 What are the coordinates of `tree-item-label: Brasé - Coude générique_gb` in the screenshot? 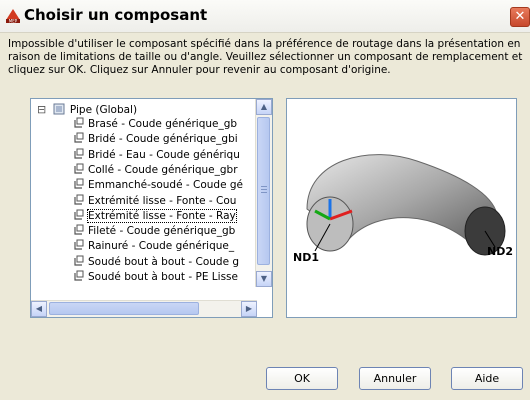 It's located at (163, 124).